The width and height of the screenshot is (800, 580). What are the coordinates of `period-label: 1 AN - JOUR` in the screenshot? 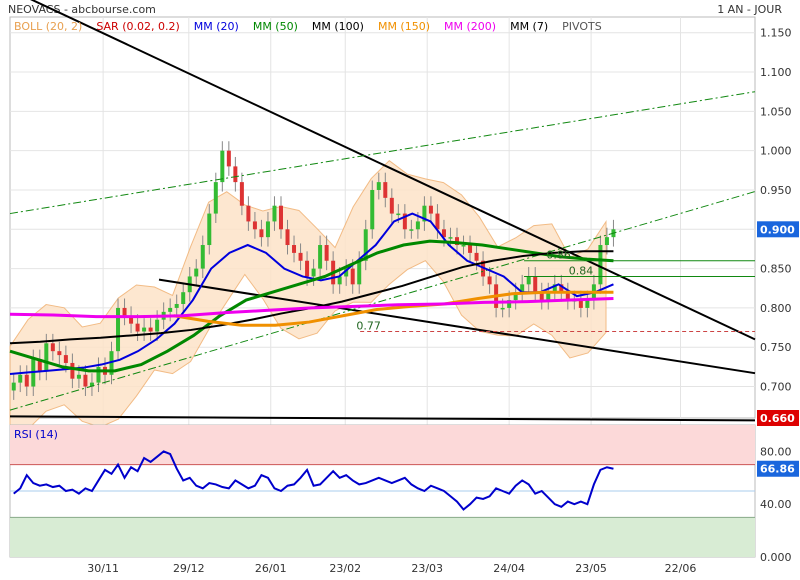 It's located at (749, 9).